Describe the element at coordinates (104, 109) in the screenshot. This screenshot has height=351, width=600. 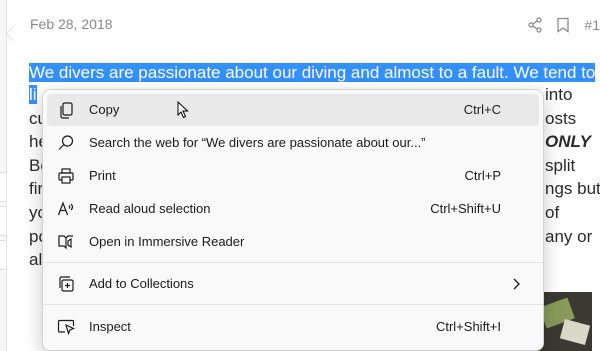
I see `menu-item-label: Copy` at that location.